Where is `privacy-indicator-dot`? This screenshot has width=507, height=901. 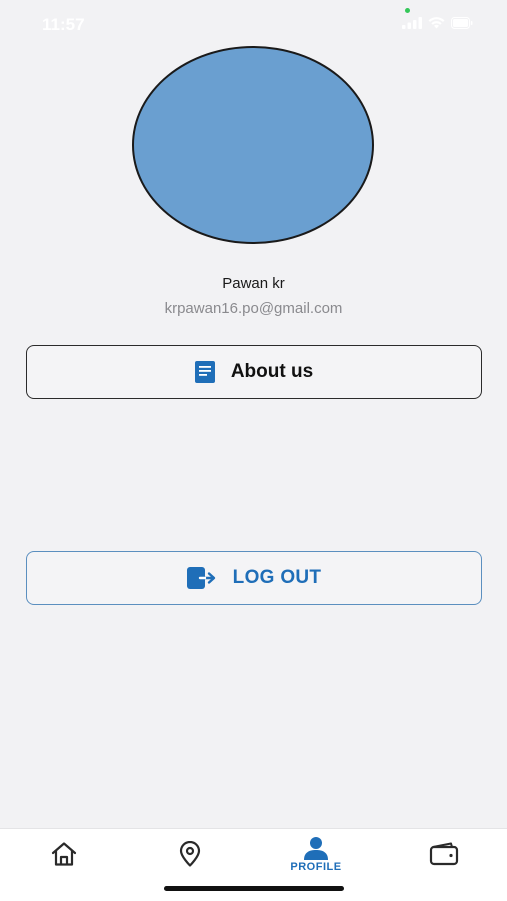 privacy-indicator-dot is located at coordinates (407, 10).